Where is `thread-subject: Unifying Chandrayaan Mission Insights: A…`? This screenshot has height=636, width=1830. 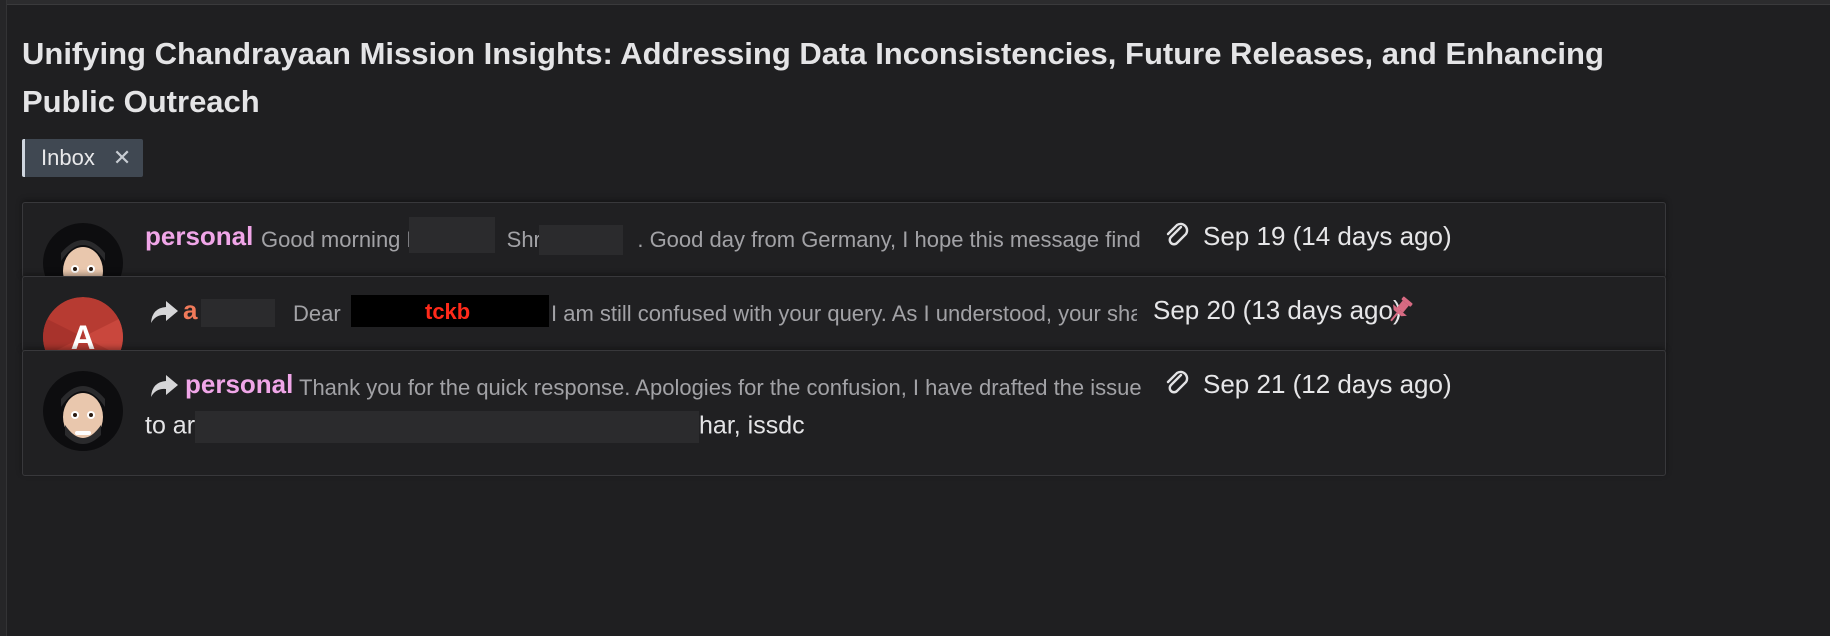
thread-subject: Unifying Chandrayaan Mission Insights: A… is located at coordinates (813, 77).